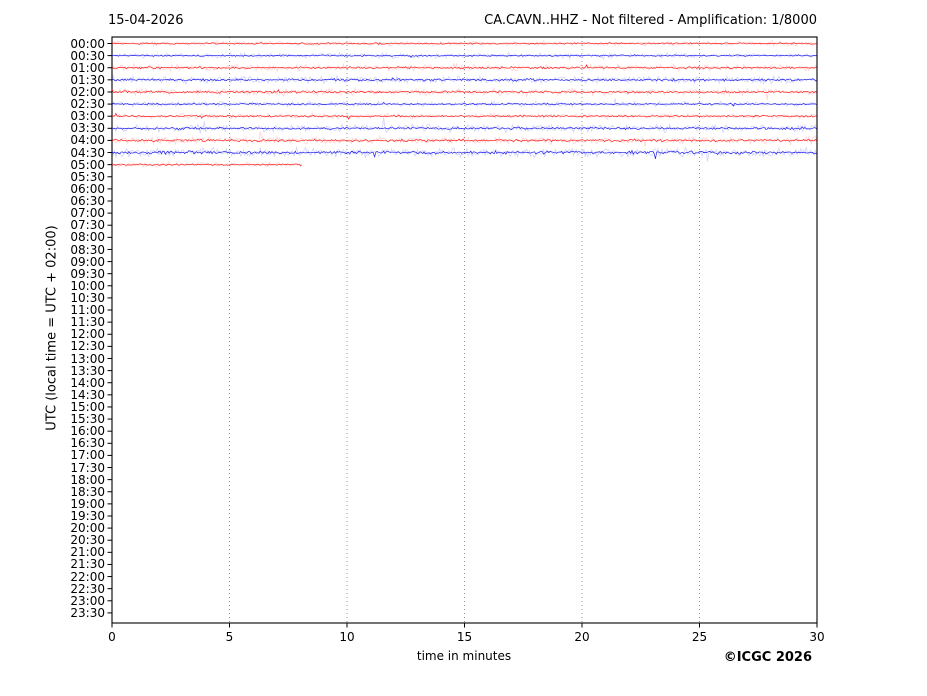 The height and width of the screenshot is (696, 927). I want to click on copyright-credit: ©ICGC 2026, so click(767, 657).